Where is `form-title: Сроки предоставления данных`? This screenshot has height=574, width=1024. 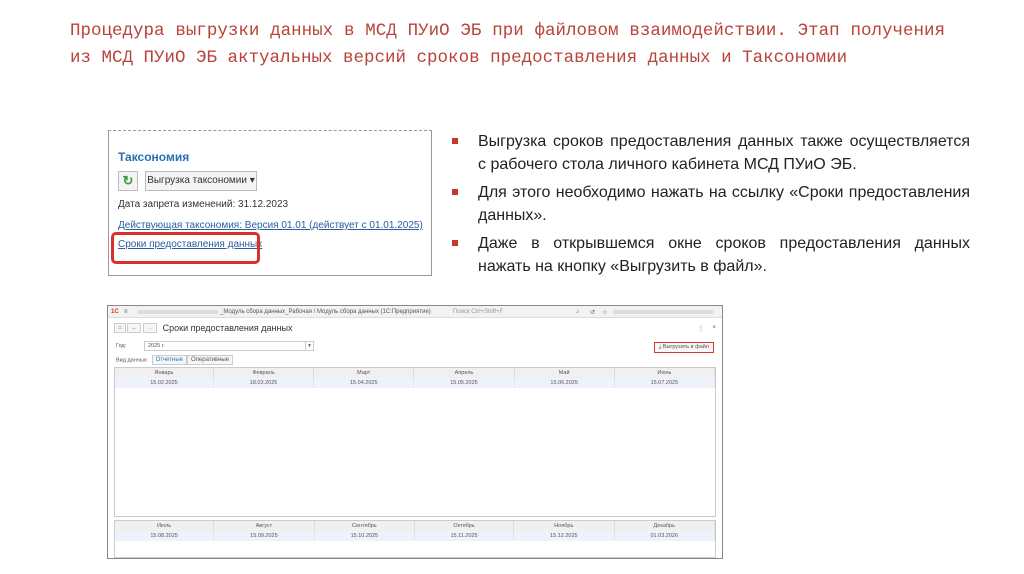
form-title: Сроки предоставления данных is located at coordinates (227, 328).